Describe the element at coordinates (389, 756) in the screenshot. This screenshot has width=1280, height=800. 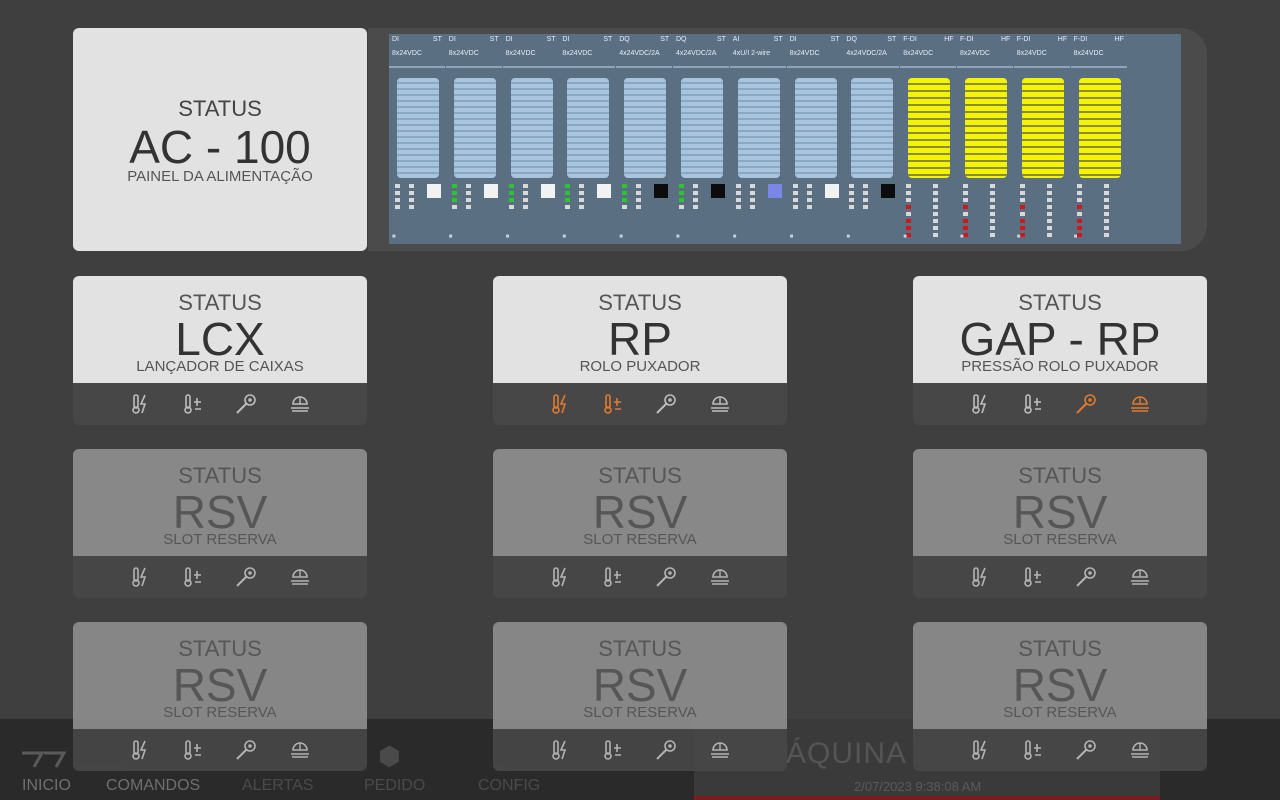
I see `cubes-icon: ⬢` at that location.